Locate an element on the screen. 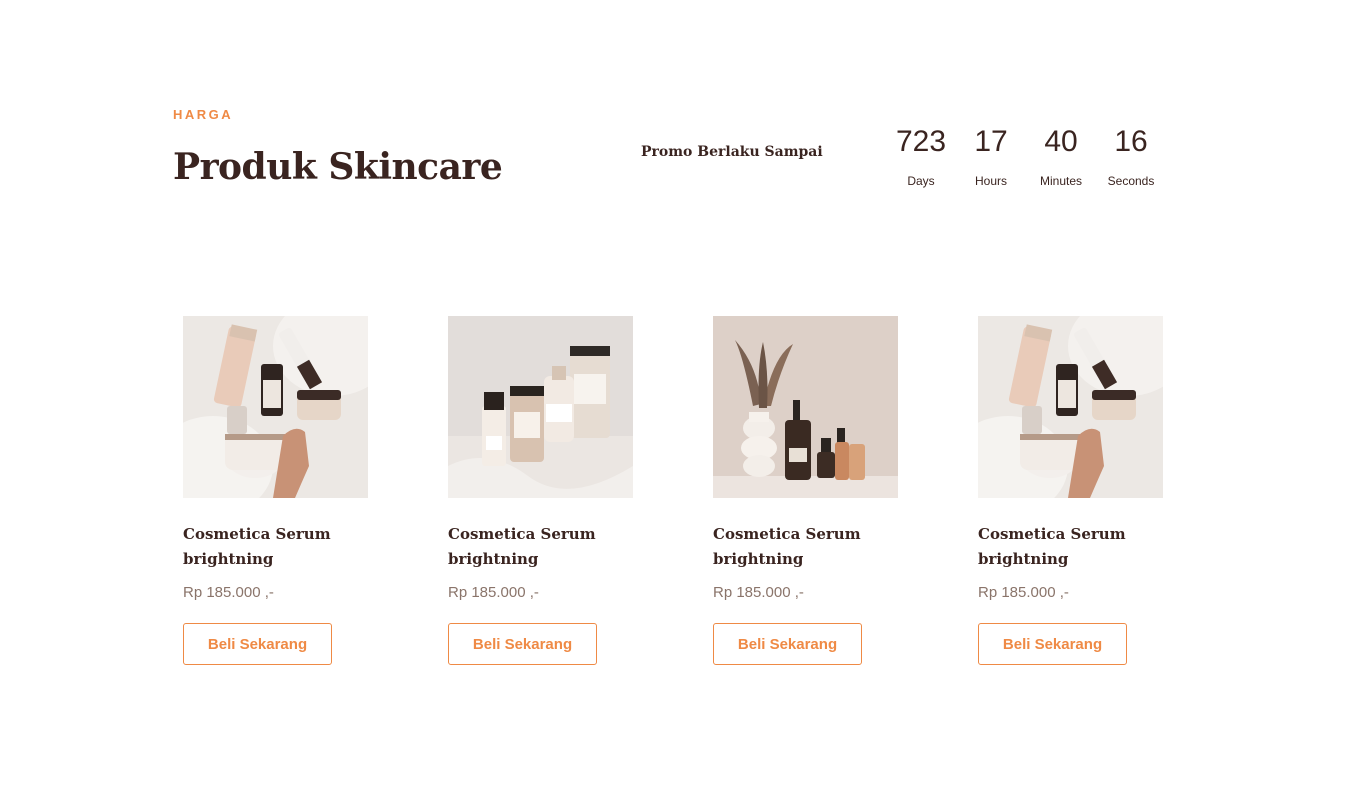  countdown-minutes-value: 40 is located at coordinates (1061, 141).